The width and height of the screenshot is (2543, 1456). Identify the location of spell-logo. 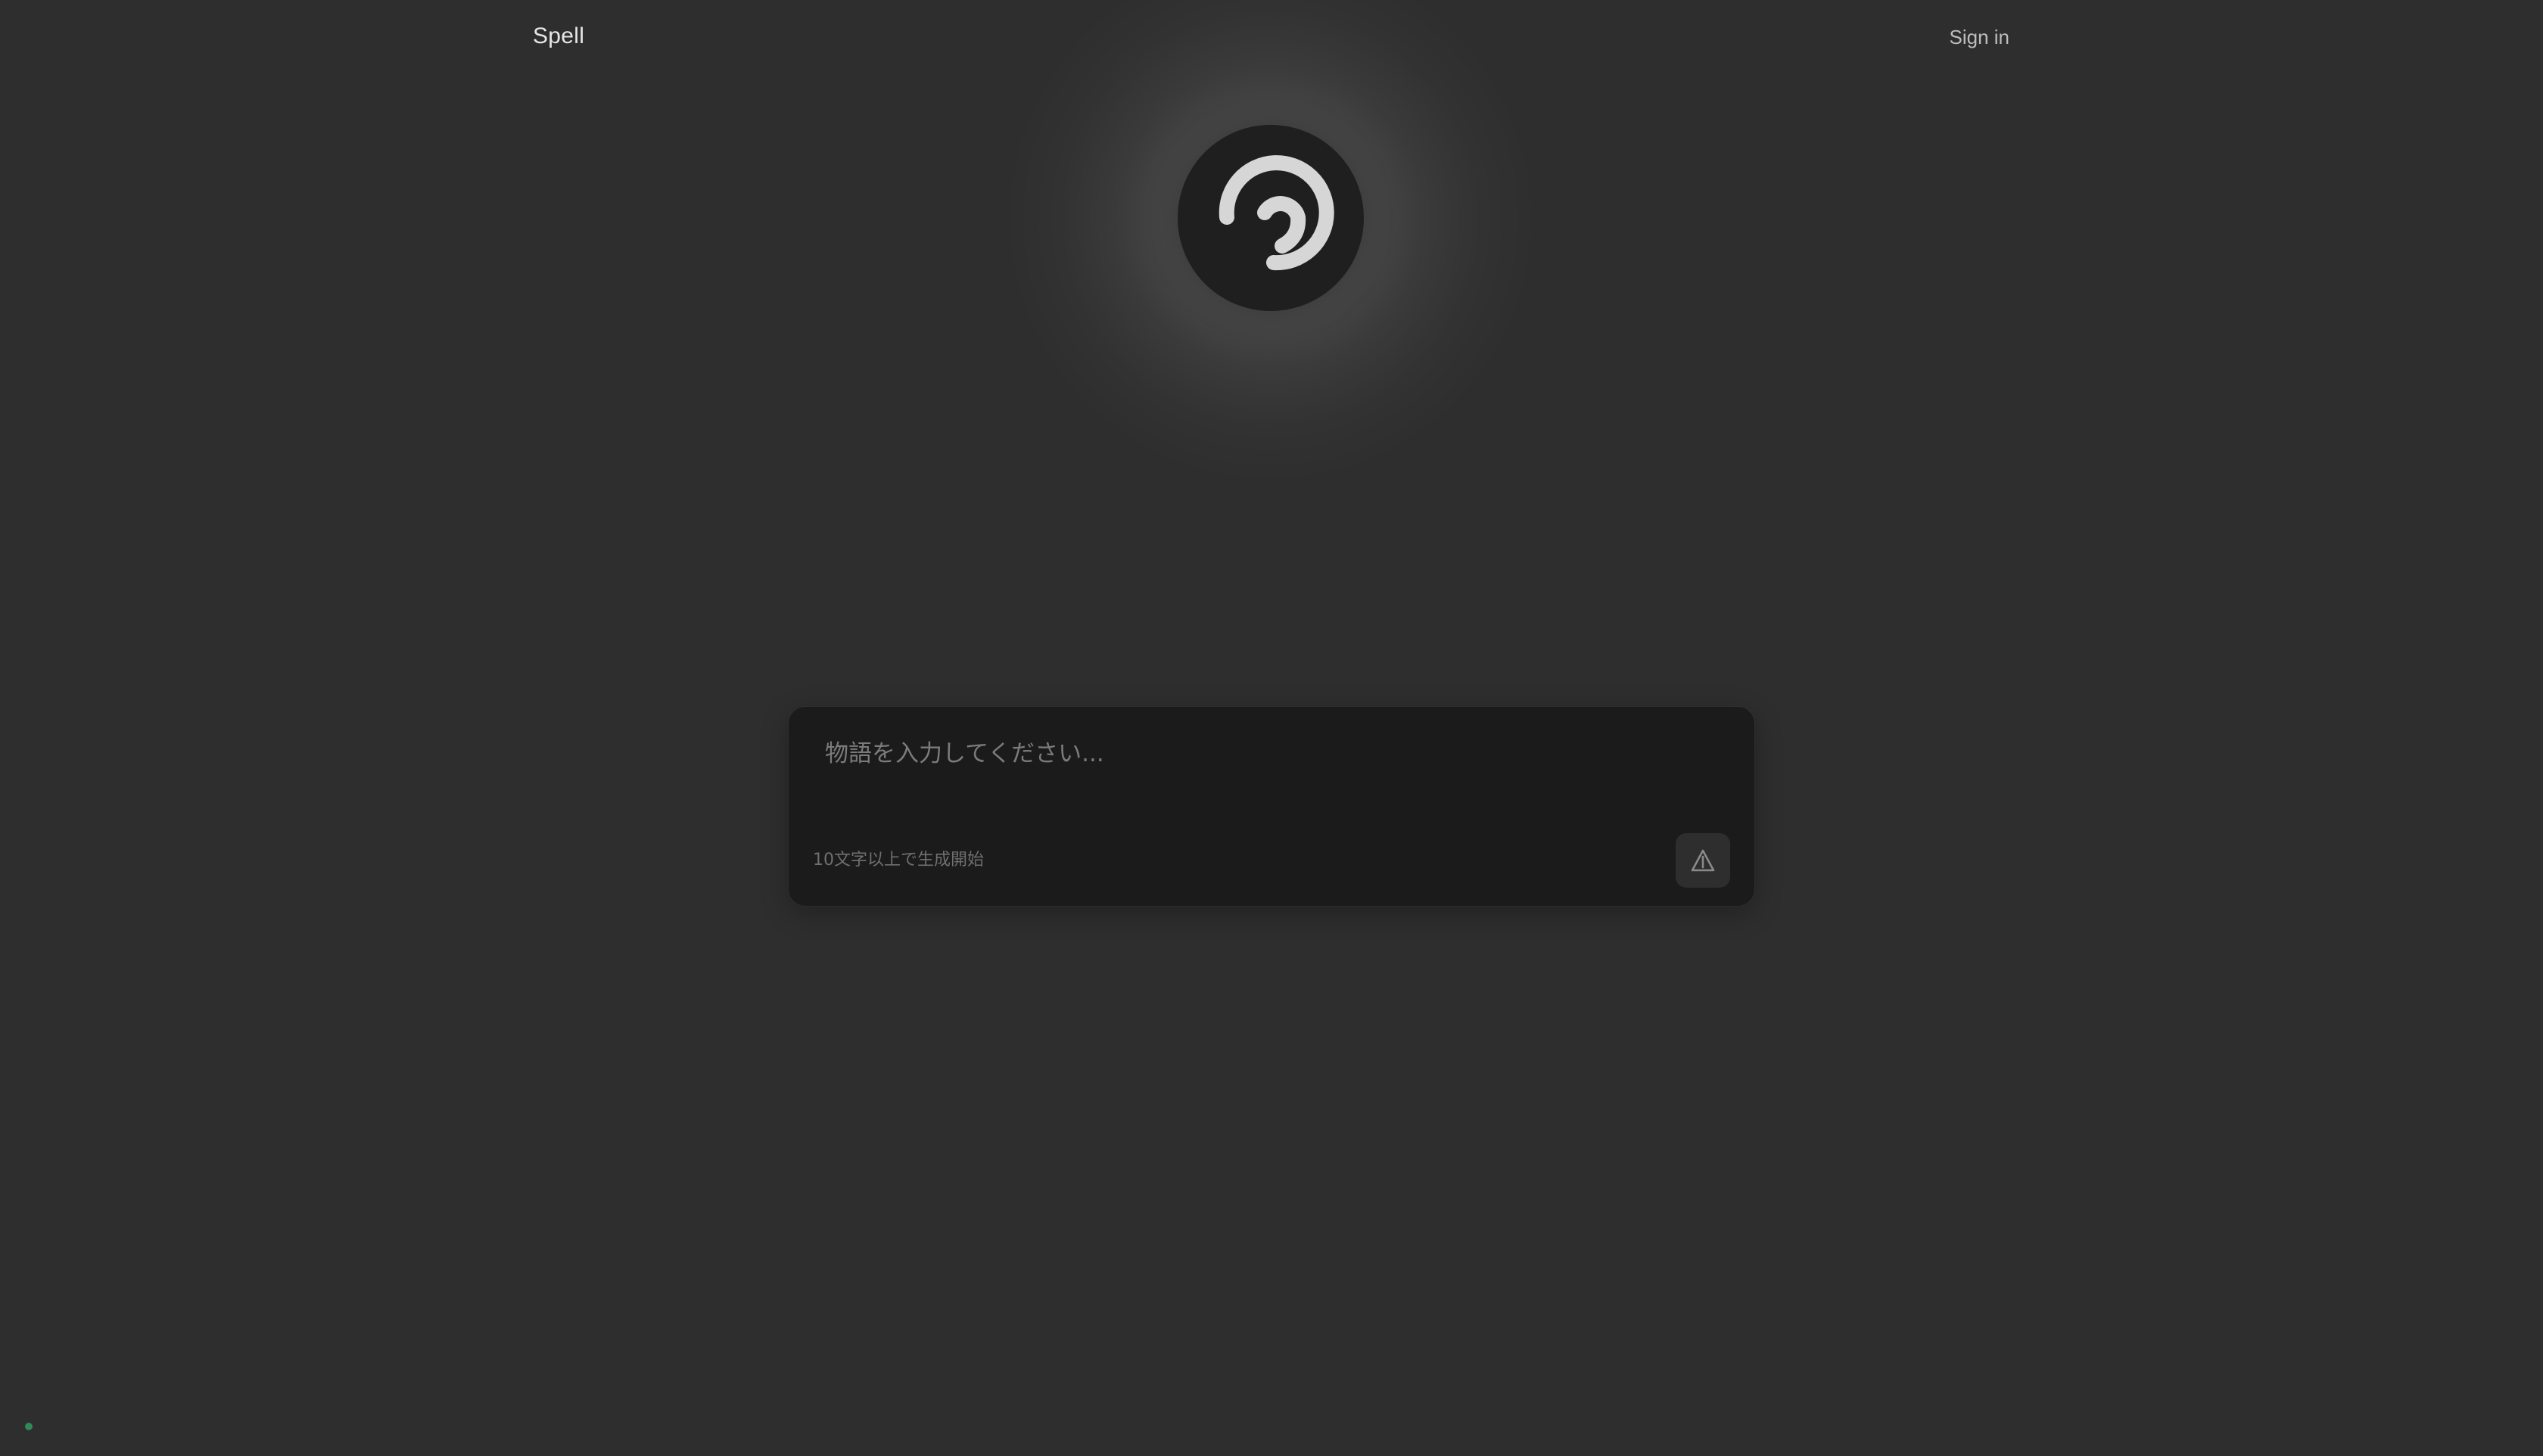
(1271, 218).